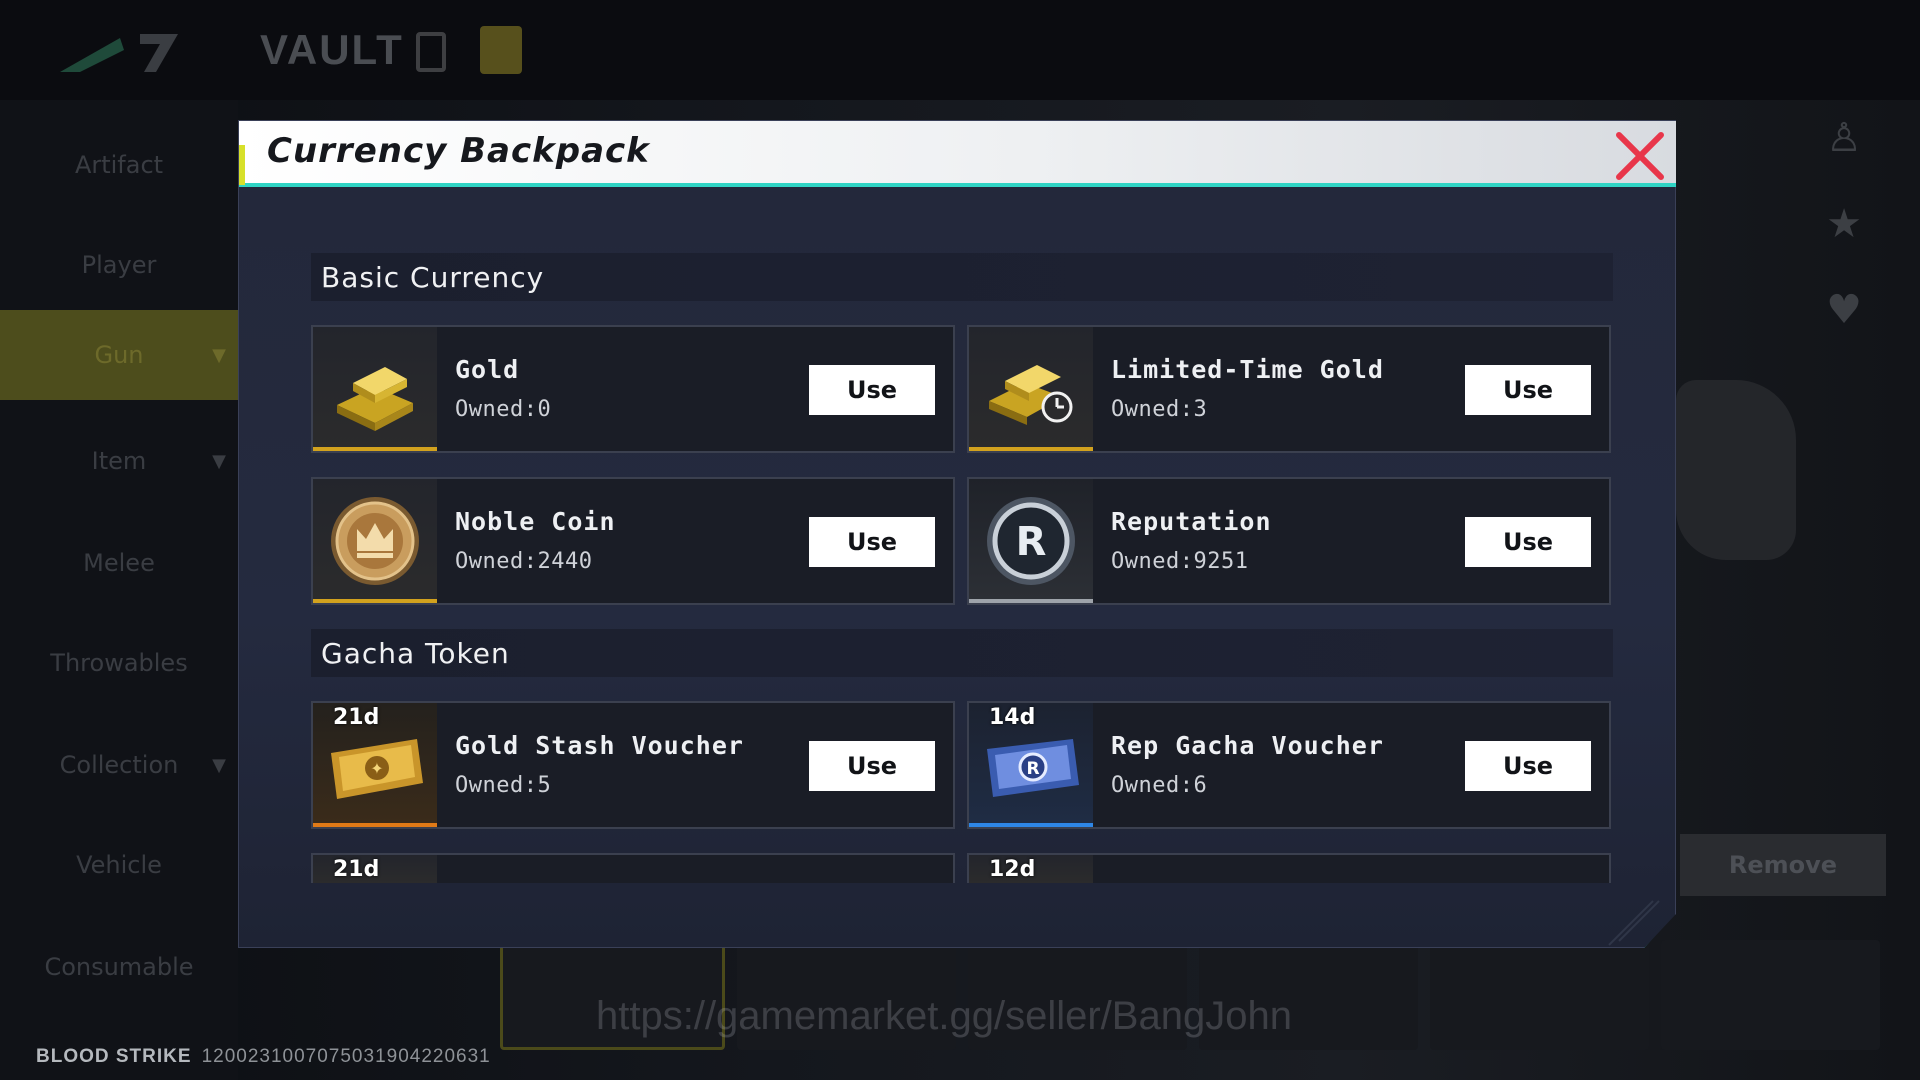 This screenshot has width=1920, height=1080. I want to click on item-name: Rep Gacha Voucher, so click(1247, 745).